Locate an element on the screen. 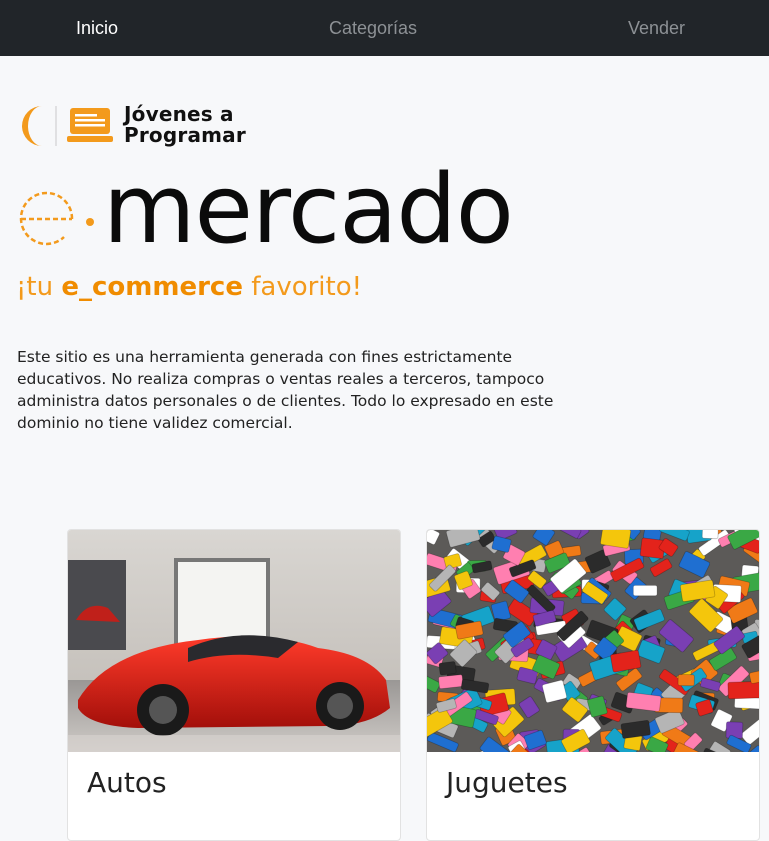 This screenshot has width=769, height=841. tagline-suffix: favorito! is located at coordinates (302, 287).